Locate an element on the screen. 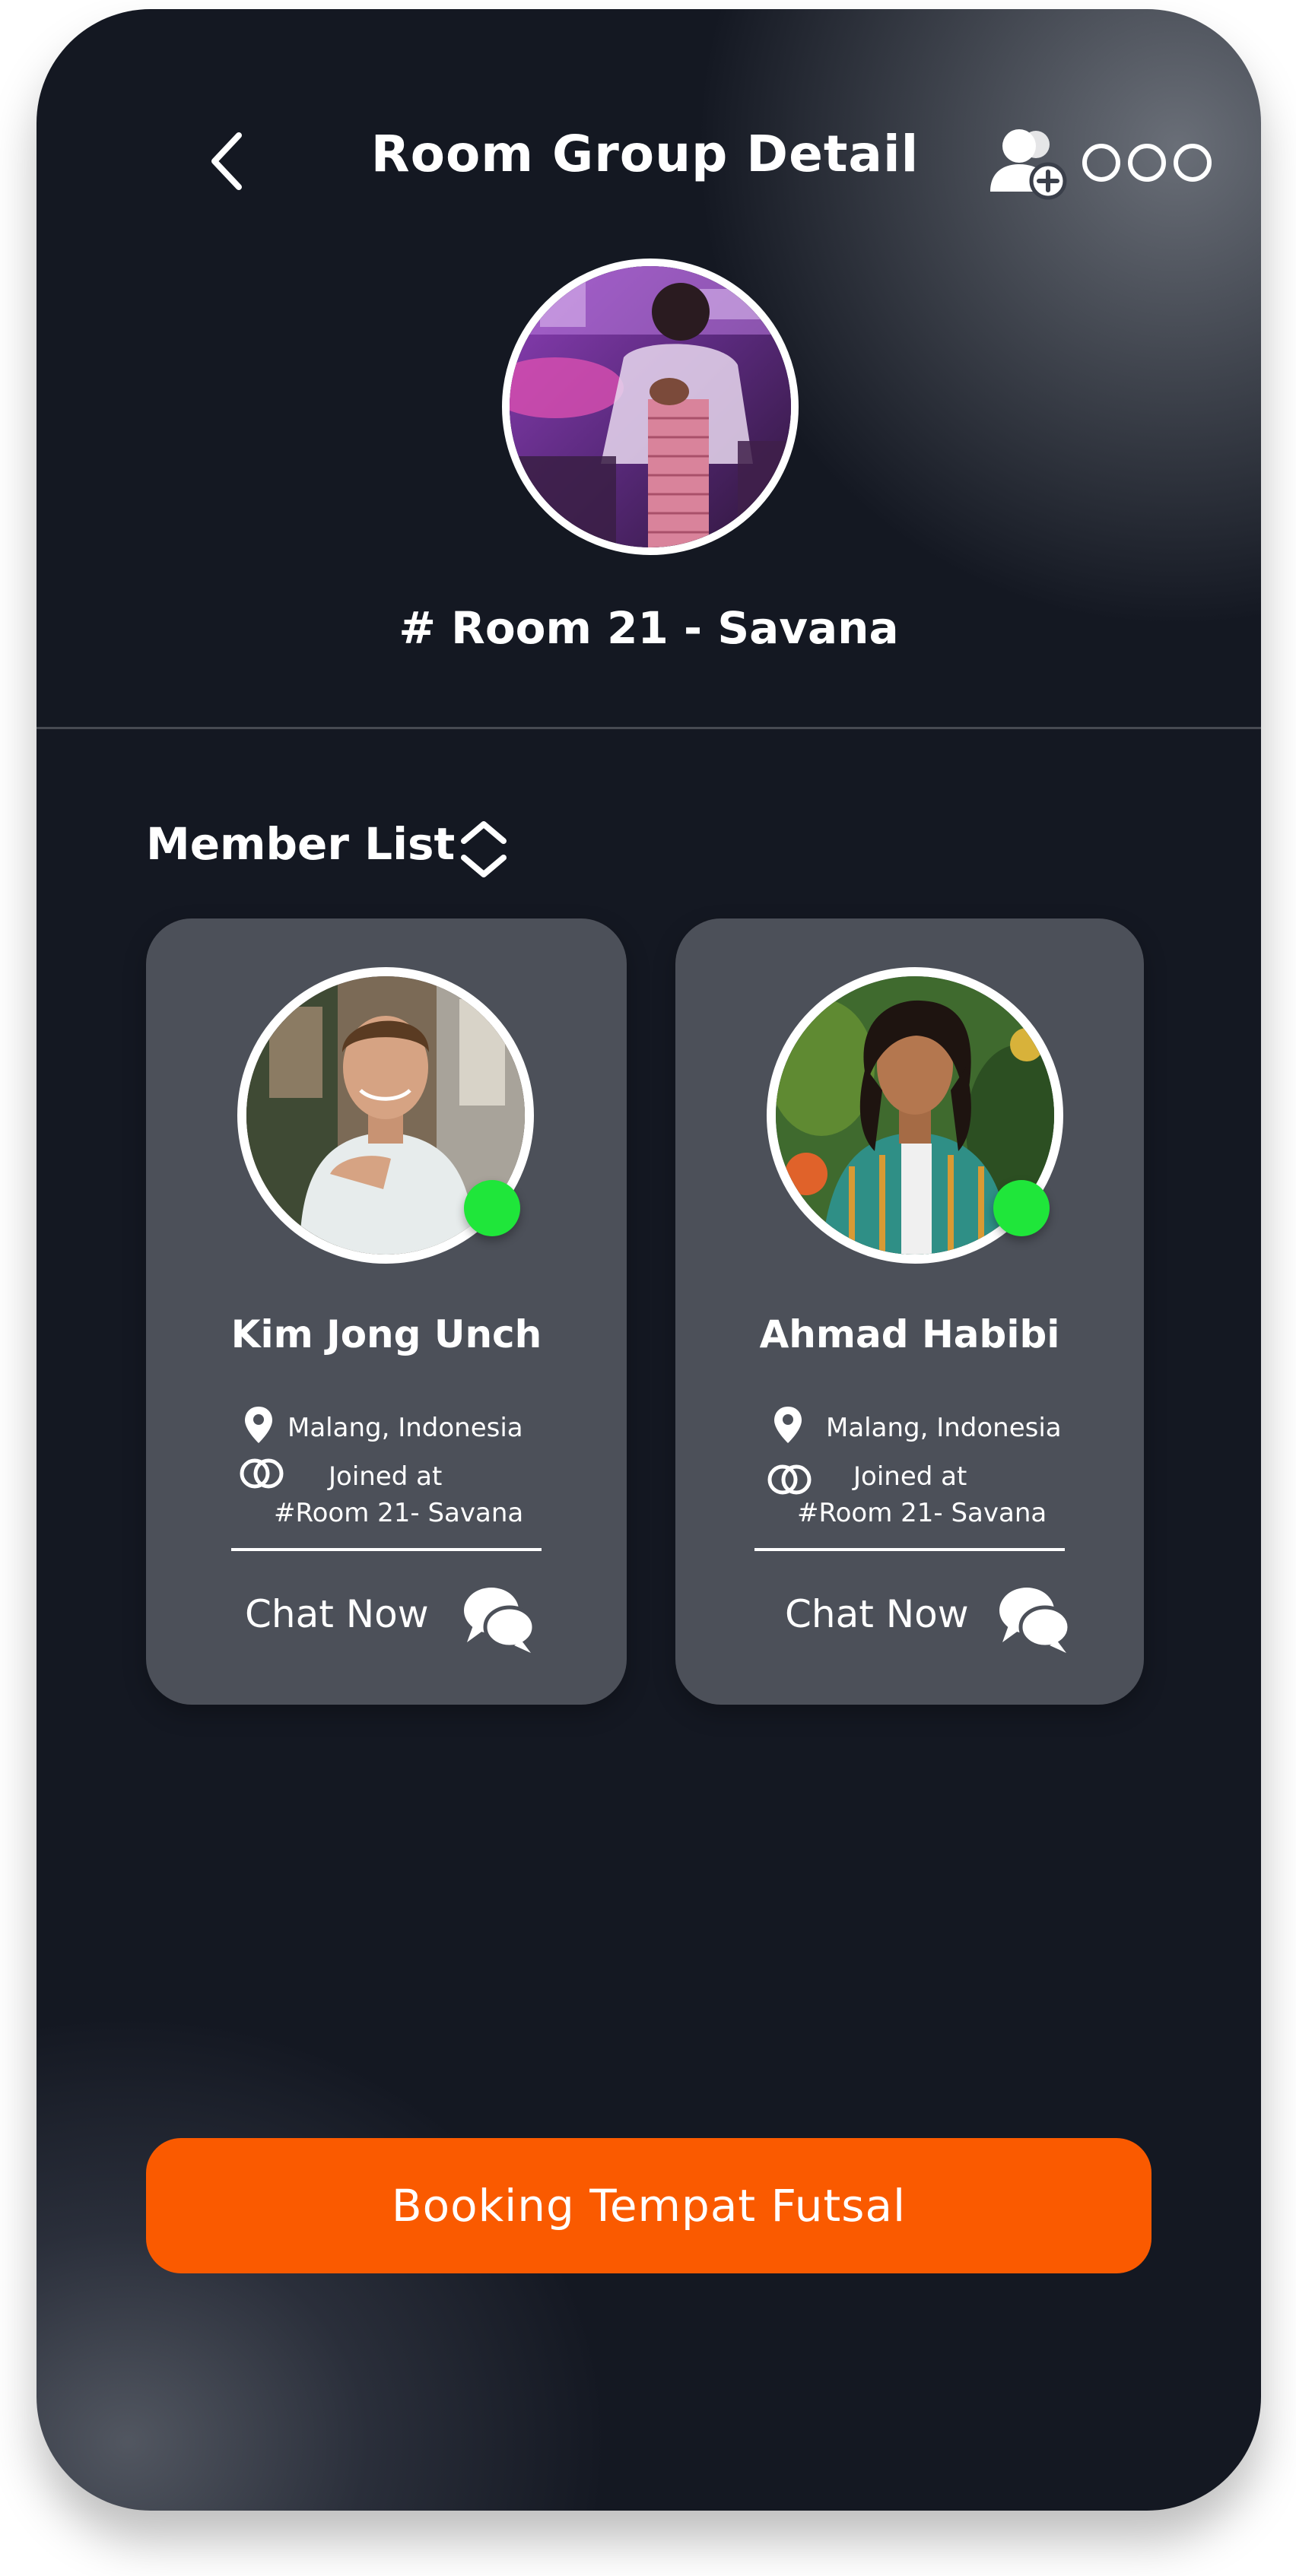 The image size is (1296, 2576). room-photo-image is located at coordinates (650, 406).